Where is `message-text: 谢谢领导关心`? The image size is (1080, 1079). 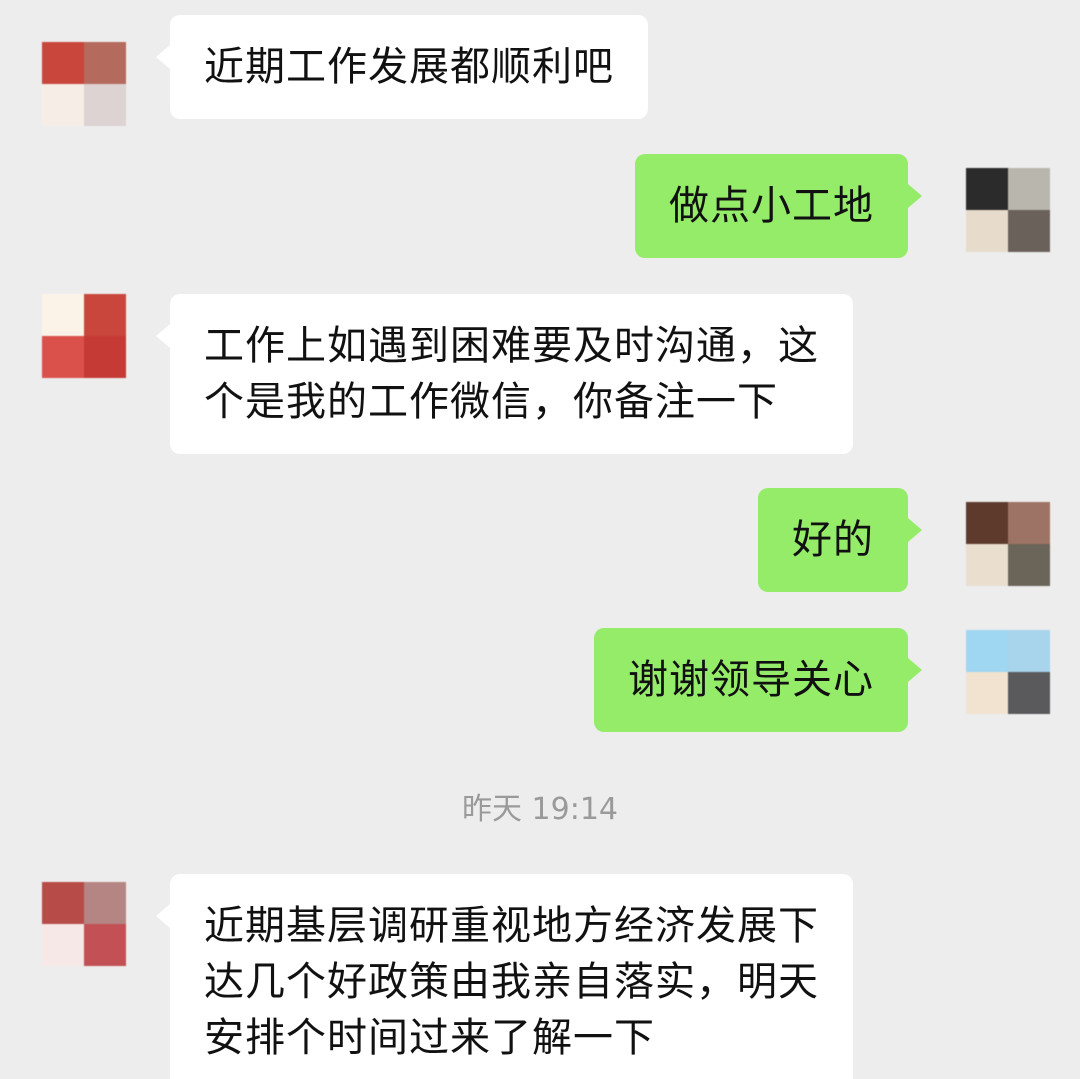 message-text: 谢谢领导关心 is located at coordinates (751, 680).